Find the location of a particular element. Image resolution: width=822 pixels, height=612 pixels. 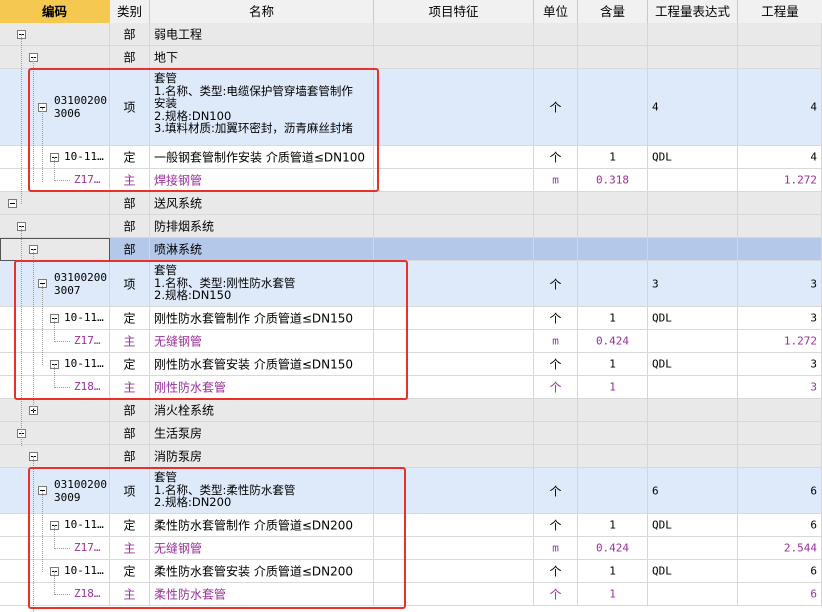

table-row: 部 地下 is located at coordinates (411, 57).